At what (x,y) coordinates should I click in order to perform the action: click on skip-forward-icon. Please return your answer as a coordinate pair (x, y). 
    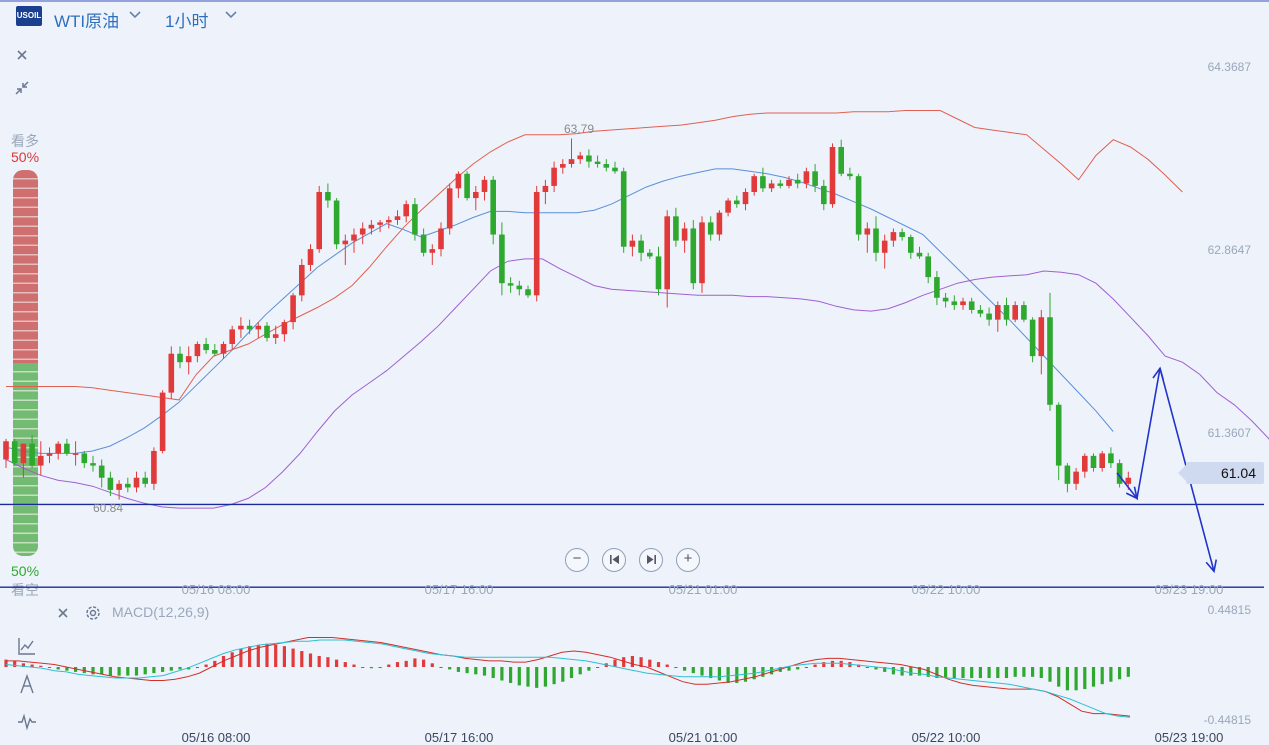
    Looking at the image, I should click on (651, 559).